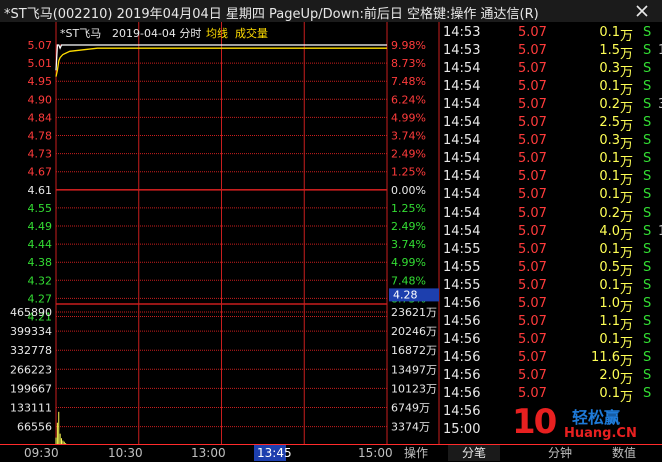 The width and height of the screenshot is (662, 462). Describe the element at coordinates (40, 190) in the screenshot. I see `price-tick-left: 4.61` at that location.